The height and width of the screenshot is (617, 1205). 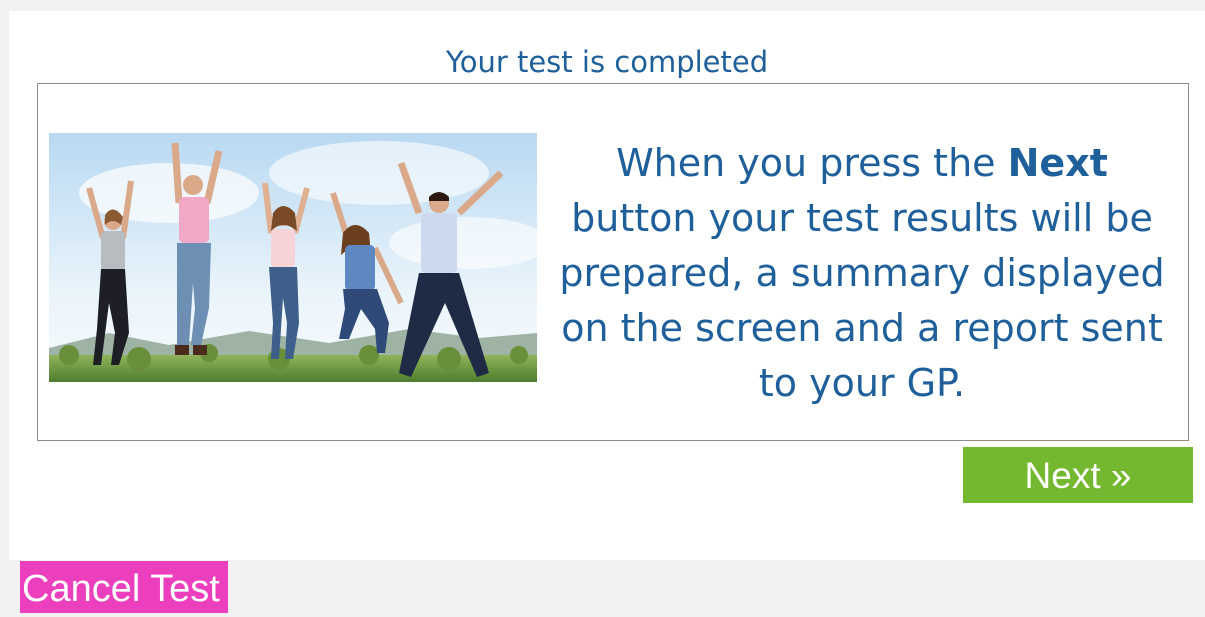 What do you see at coordinates (607, 62) in the screenshot?
I see `page-heading: Your test is completed` at bounding box center [607, 62].